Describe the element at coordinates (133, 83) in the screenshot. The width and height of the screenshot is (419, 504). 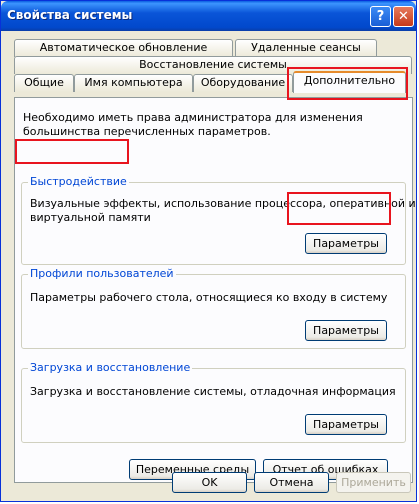
I see `tab-computer-name: Имя компьютера` at that location.